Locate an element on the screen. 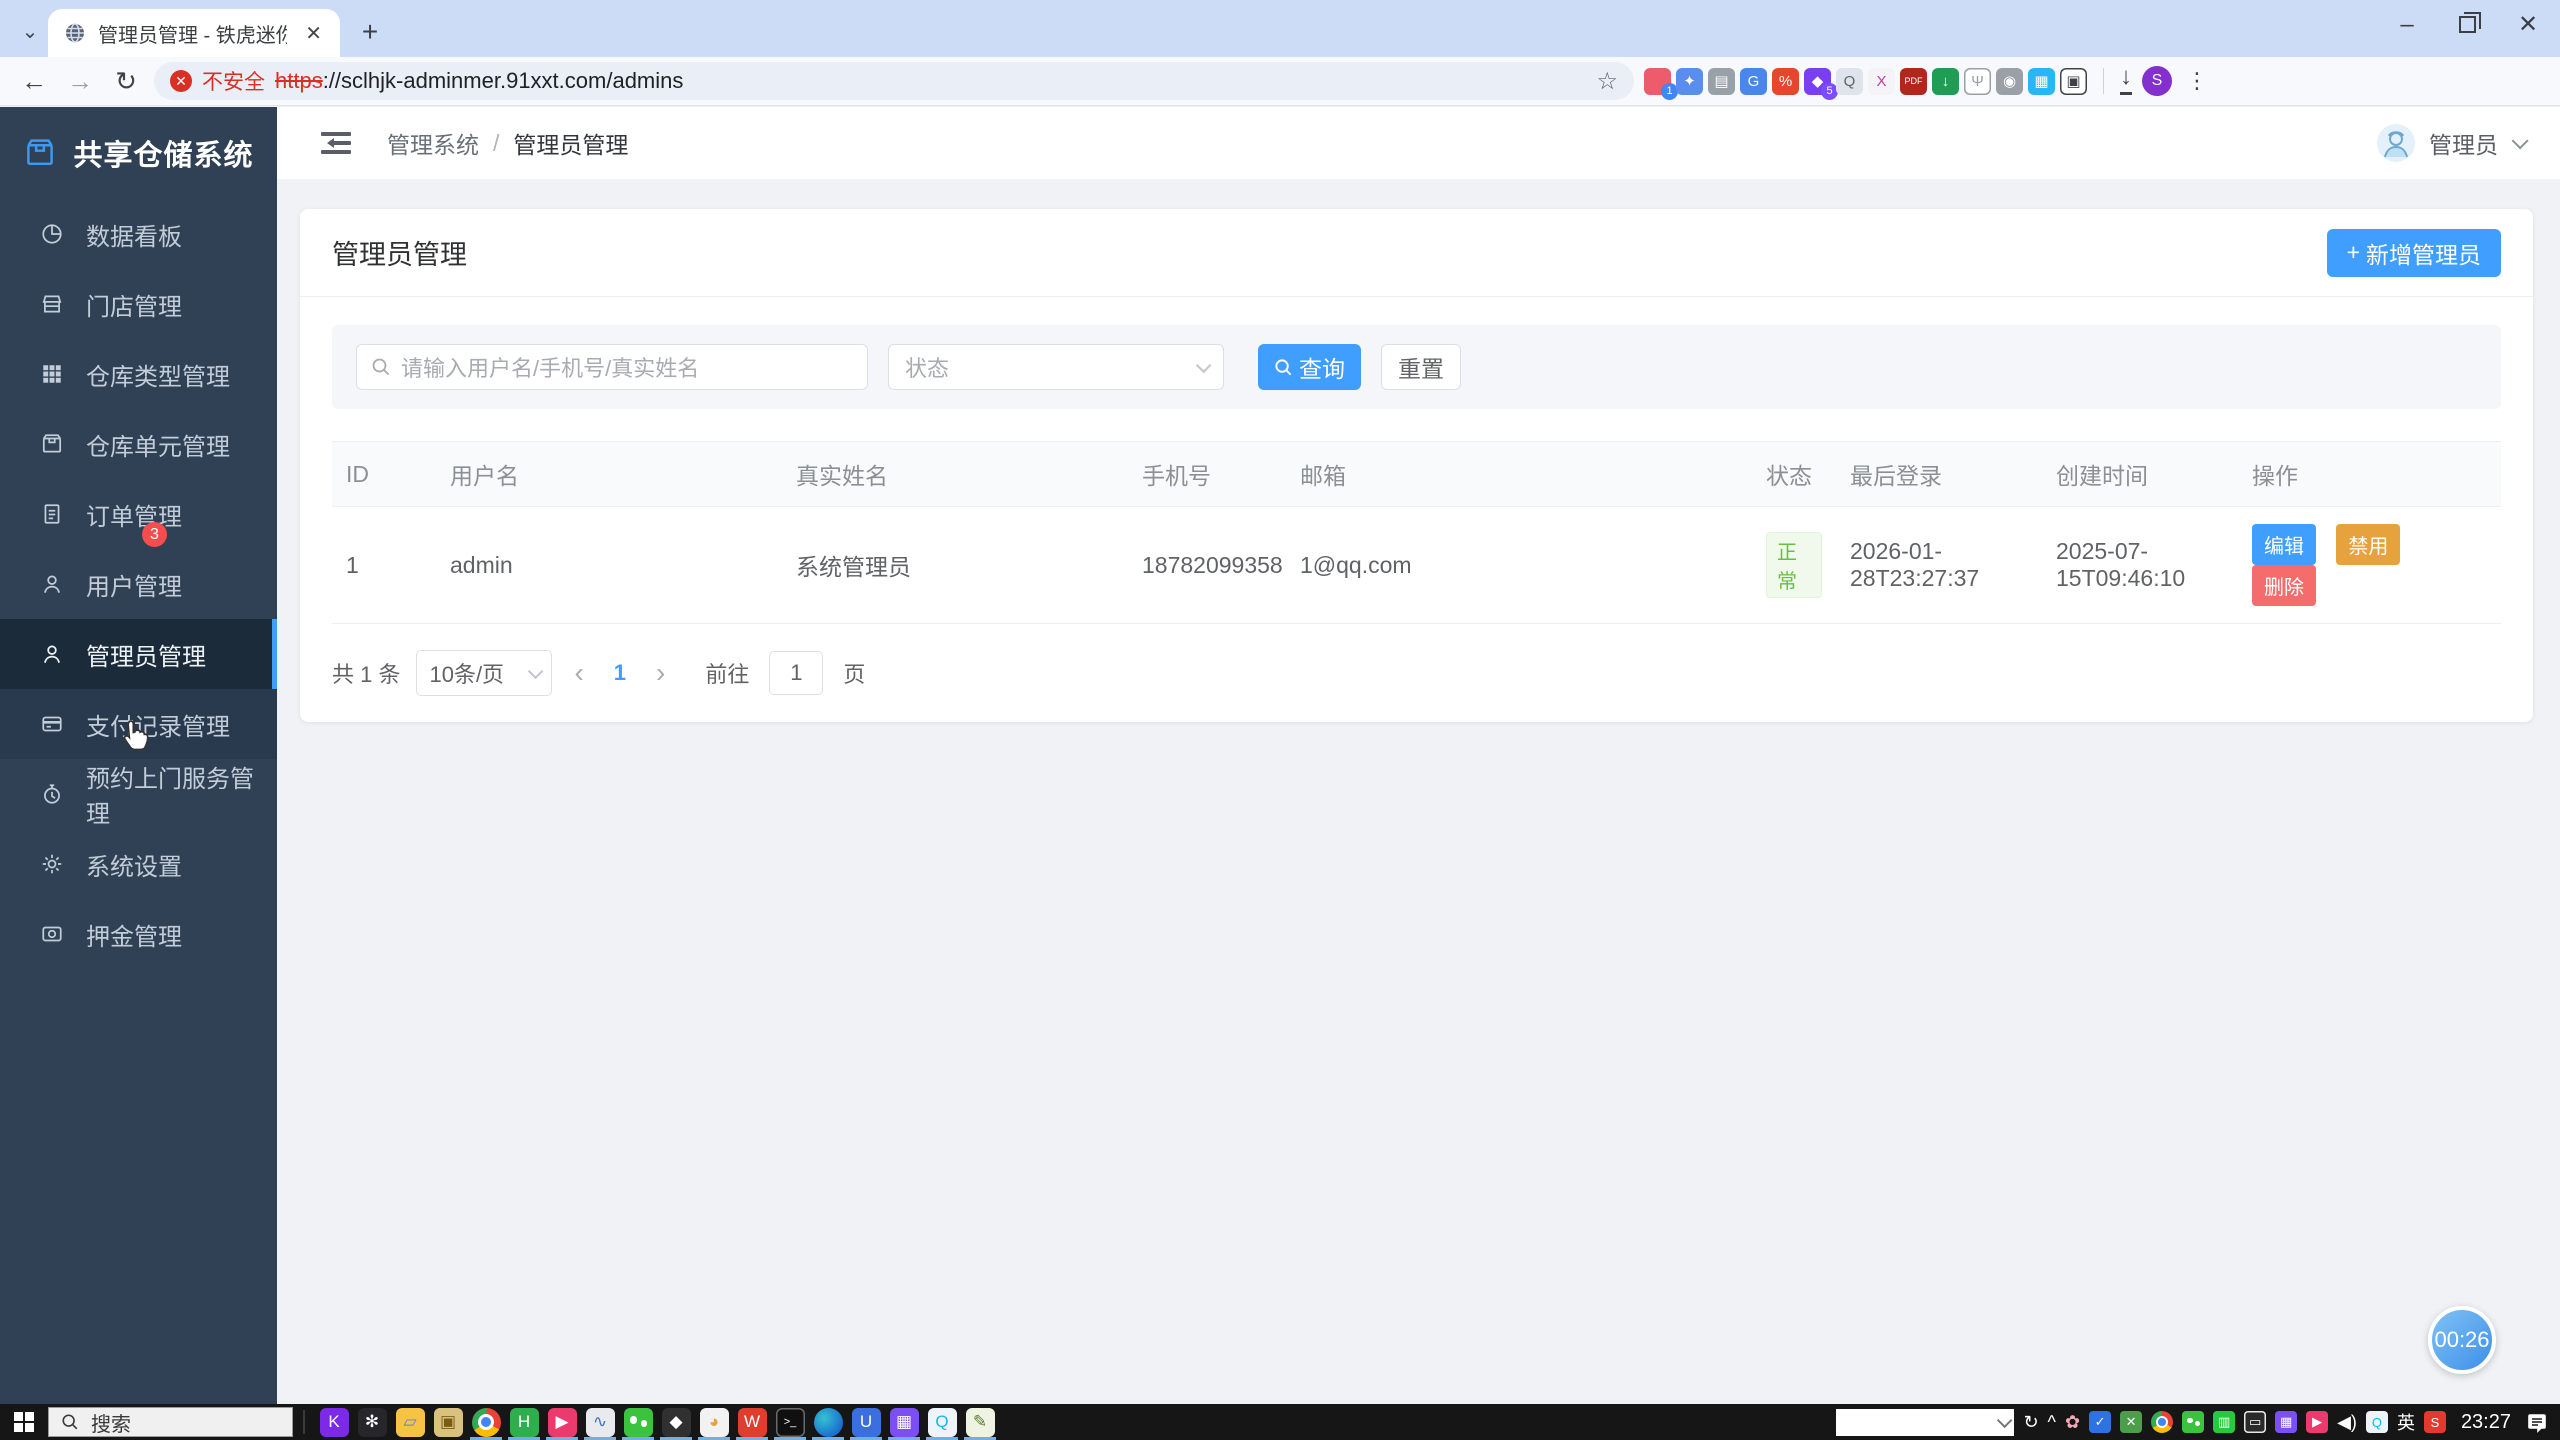 This screenshot has height=1440, width=2560. capcut-app-slot: ✻ is located at coordinates (372, 1422).